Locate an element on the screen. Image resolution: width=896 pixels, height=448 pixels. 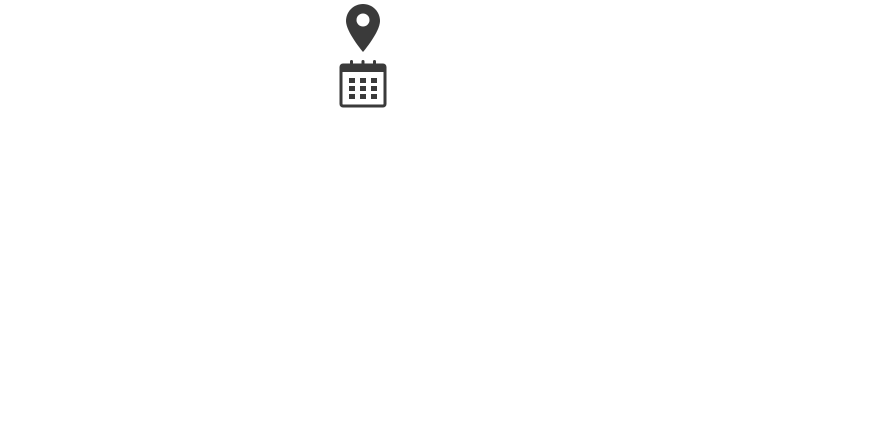
calendar-icon is located at coordinates (363, 84).